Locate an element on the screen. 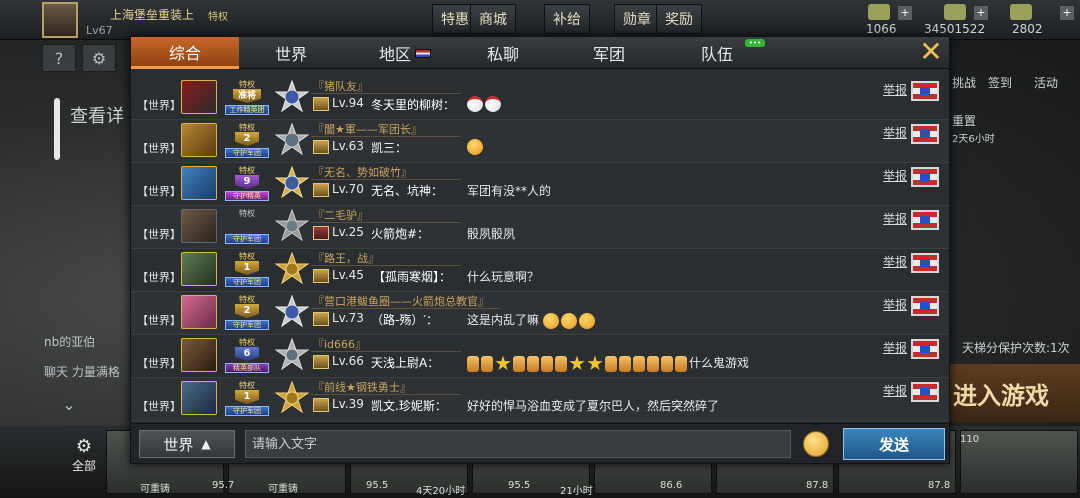 The image size is (1080, 498). view-detail-text: 查看详 is located at coordinates (97, 115).